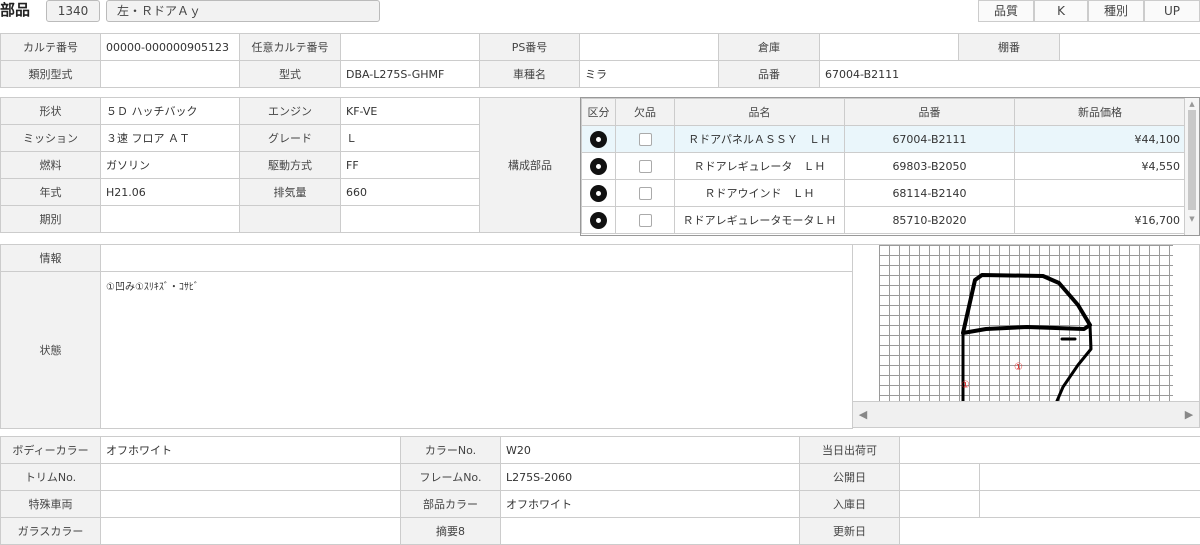 This screenshot has height=545, width=1200. I want to click on scroll-right-icon: ▶, so click(1189, 415).